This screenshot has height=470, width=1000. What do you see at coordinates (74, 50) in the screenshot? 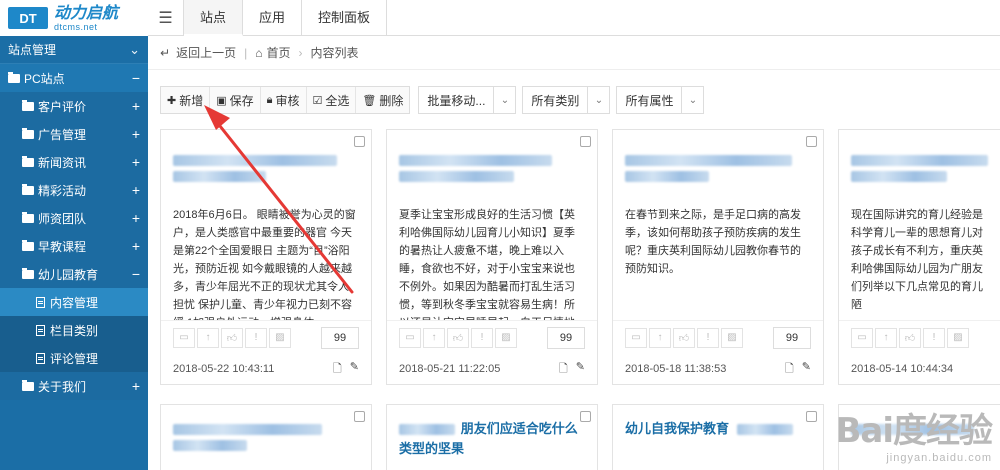
I see `sidebar-section-site-manage: 站点管理 ⌄` at bounding box center [74, 50].